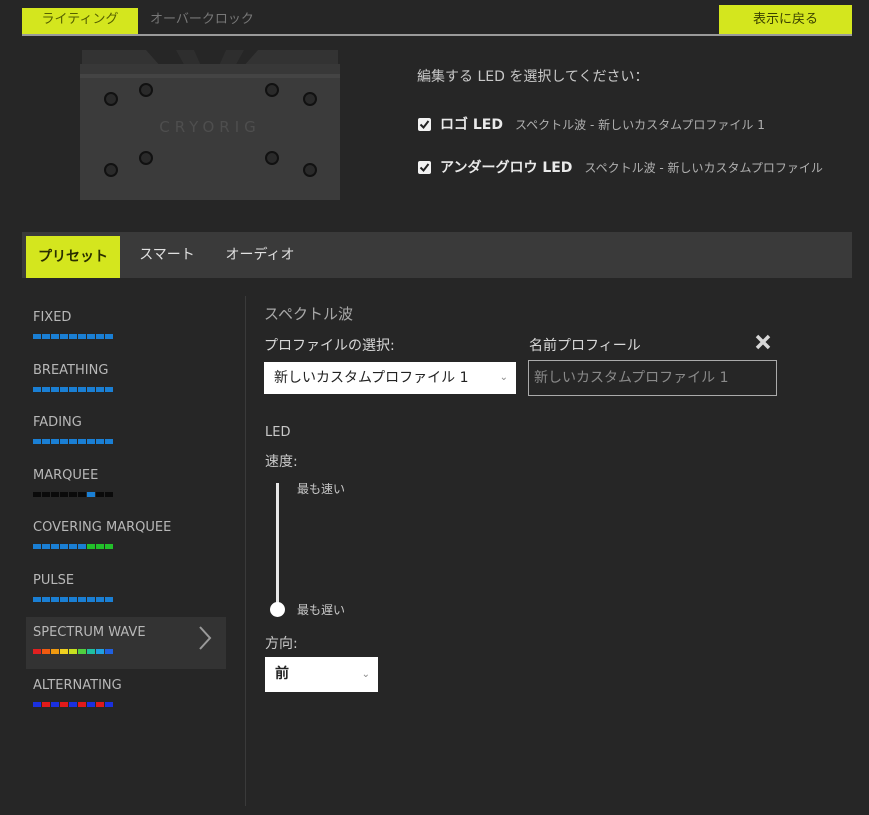  What do you see at coordinates (66, 475) in the screenshot?
I see `effect-label: MARQUEE` at bounding box center [66, 475].